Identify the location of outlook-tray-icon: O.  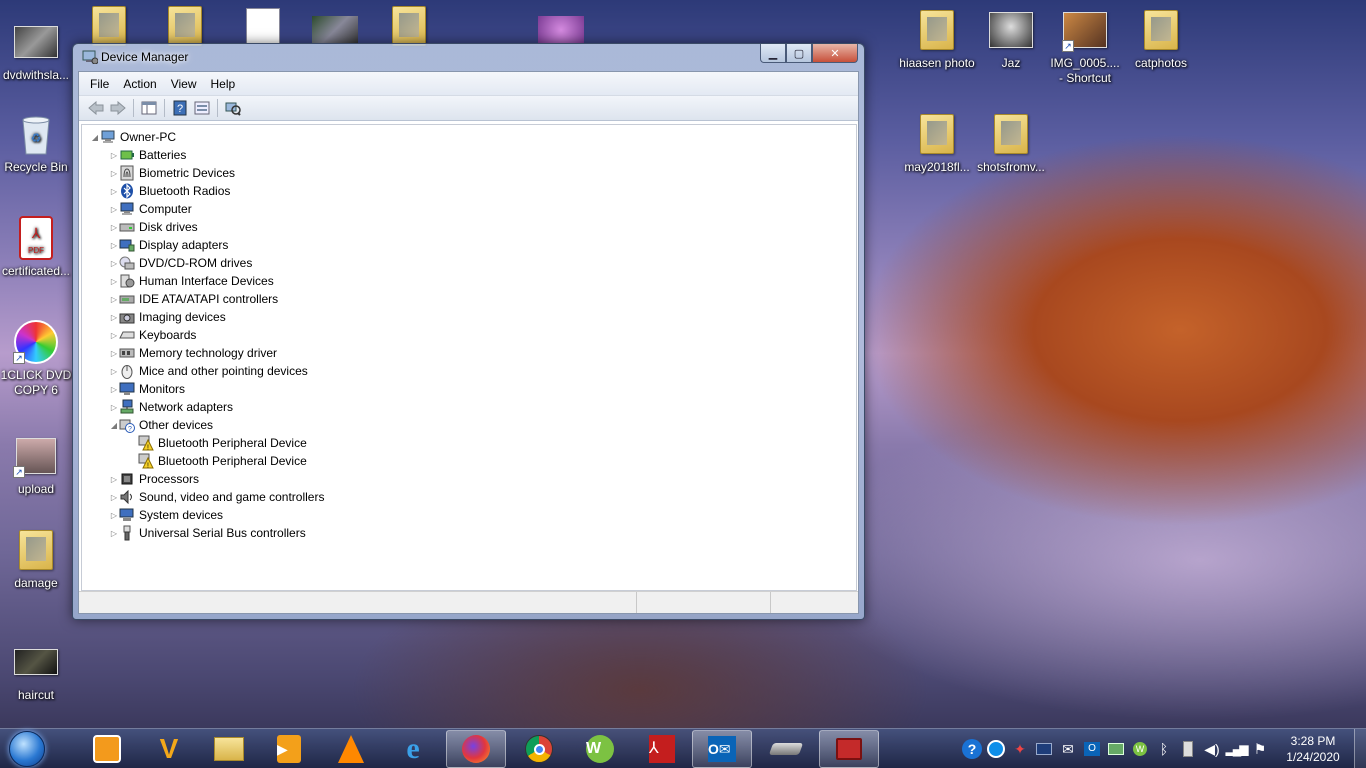
(1092, 749).